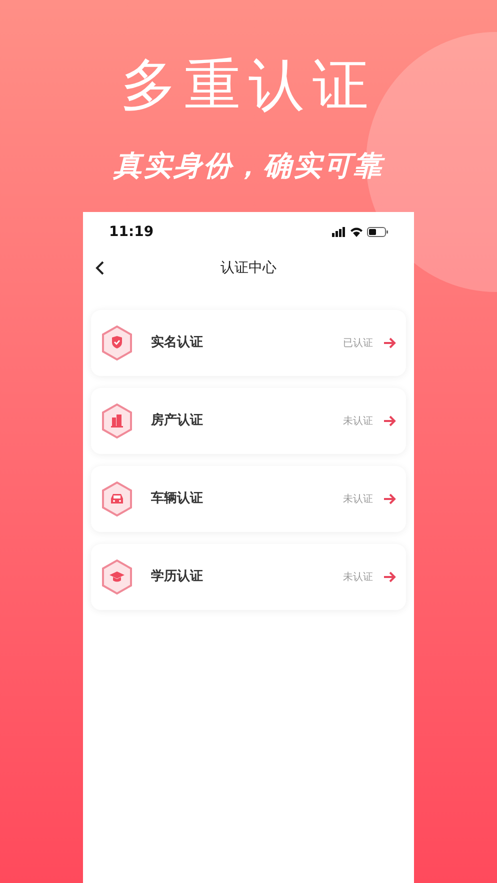 This screenshot has height=883, width=497. I want to click on verification-item: 房产认证 未认证, so click(248, 421).